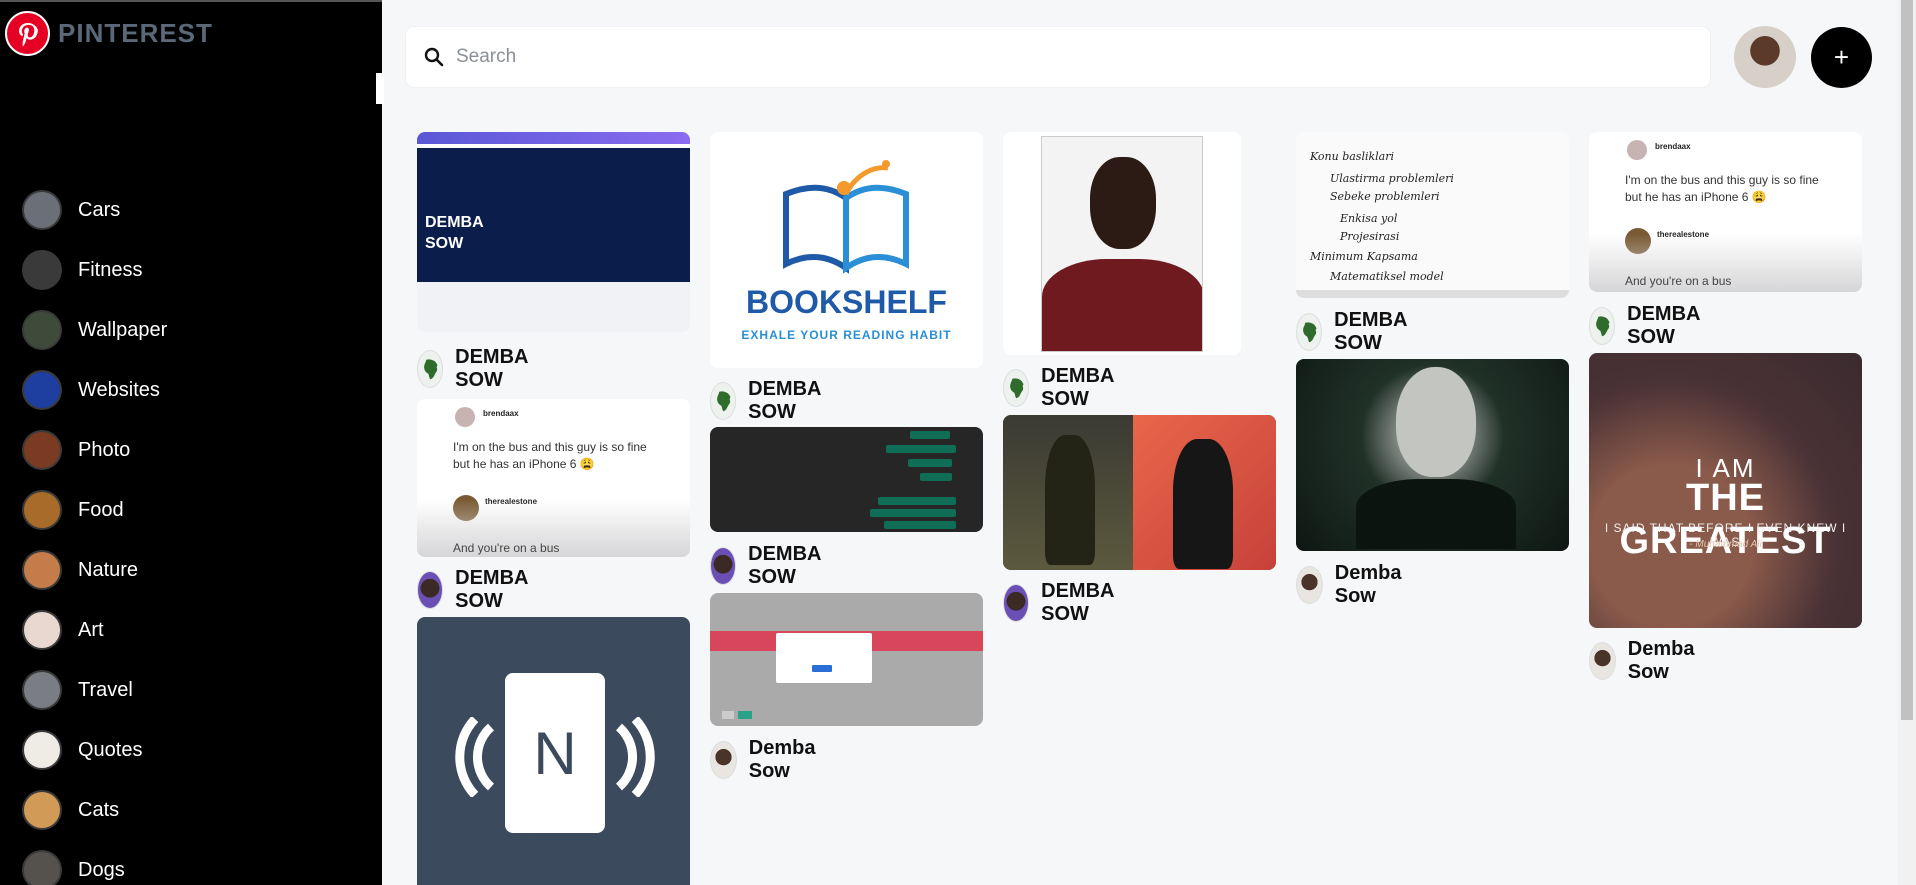 The image size is (1916, 885). Describe the element at coordinates (99, 209) in the screenshot. I see `sidebar-item-label: Cars` at that location.